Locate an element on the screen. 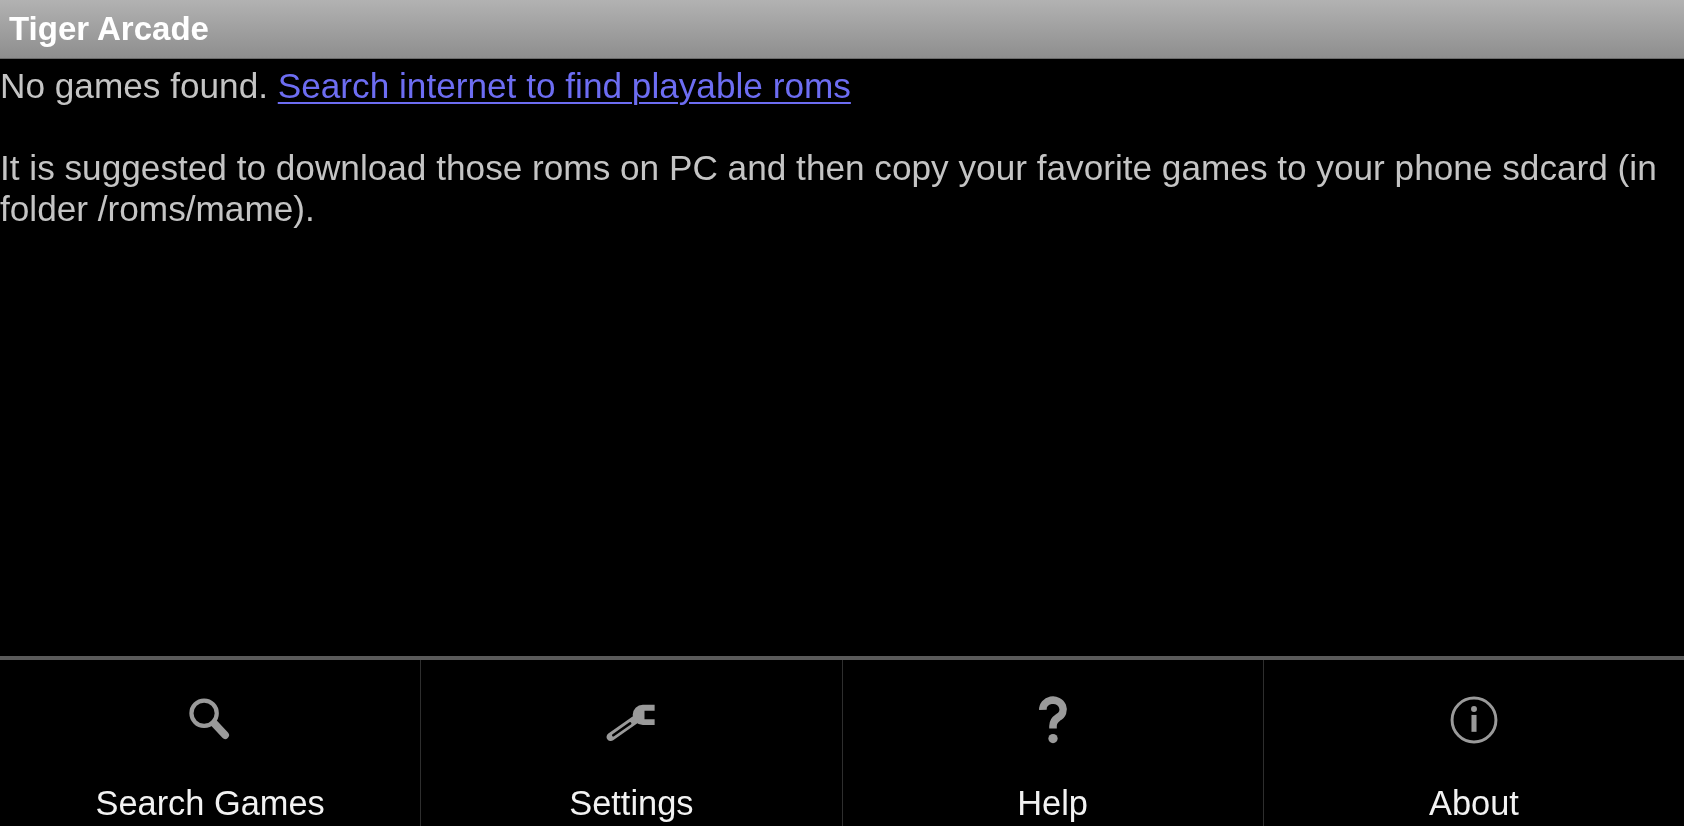 This screenshot has width=1684, height=826. search-roms-link: Search internet to find playable roms is located at coordinates (564, 85).